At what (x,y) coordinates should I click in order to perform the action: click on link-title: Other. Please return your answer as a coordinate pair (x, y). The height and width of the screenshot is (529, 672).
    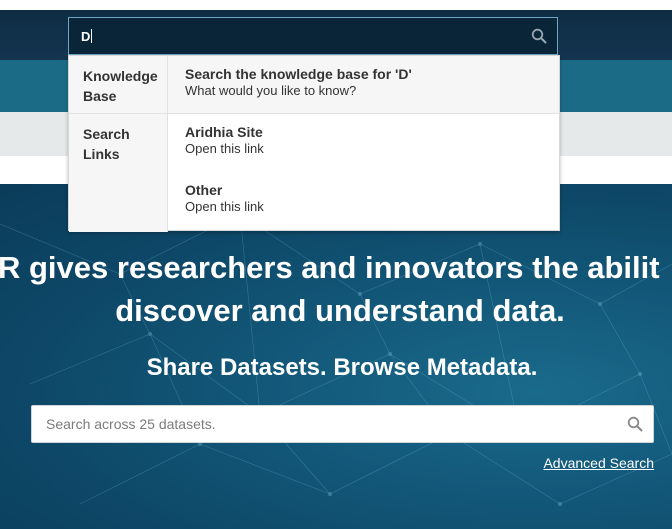
    Looking at the image, I should click on (204, 190).